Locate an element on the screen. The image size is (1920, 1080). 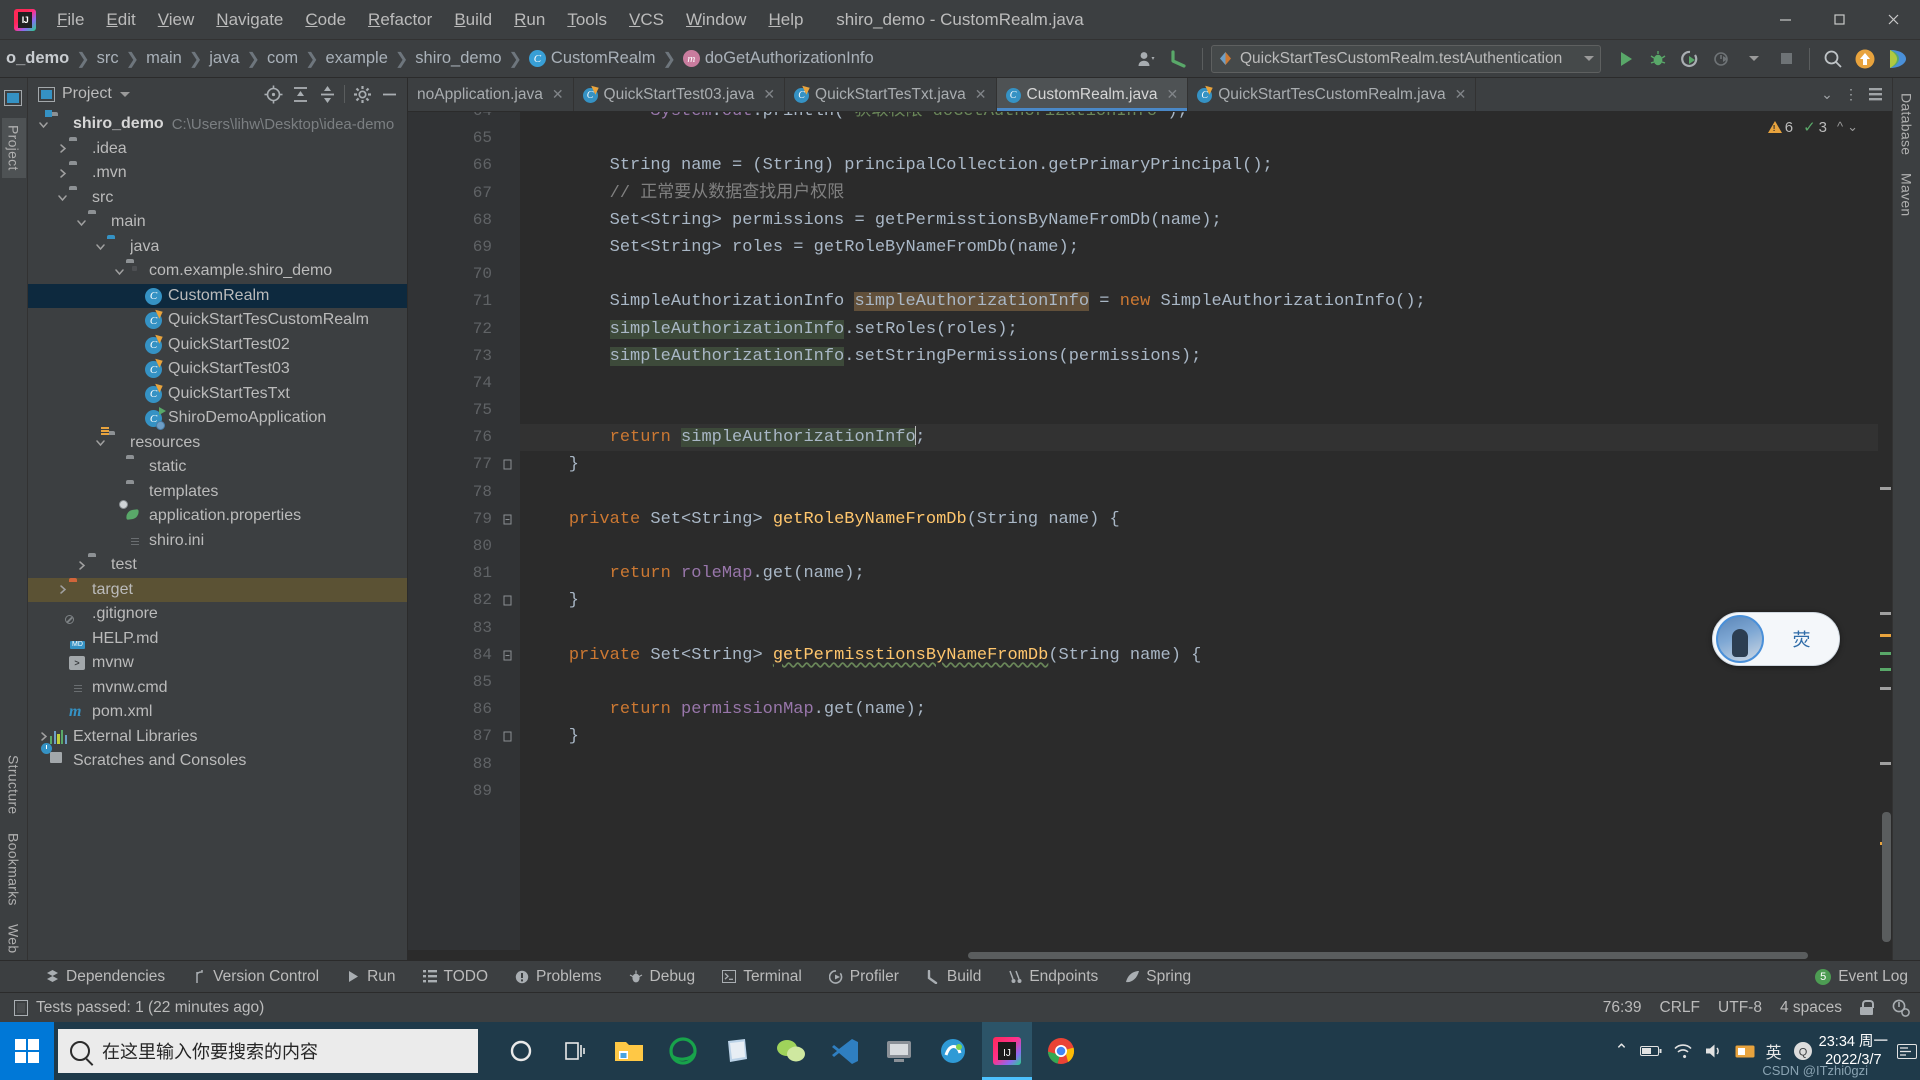
line-number: 77 is located at coordinates (464, 464).